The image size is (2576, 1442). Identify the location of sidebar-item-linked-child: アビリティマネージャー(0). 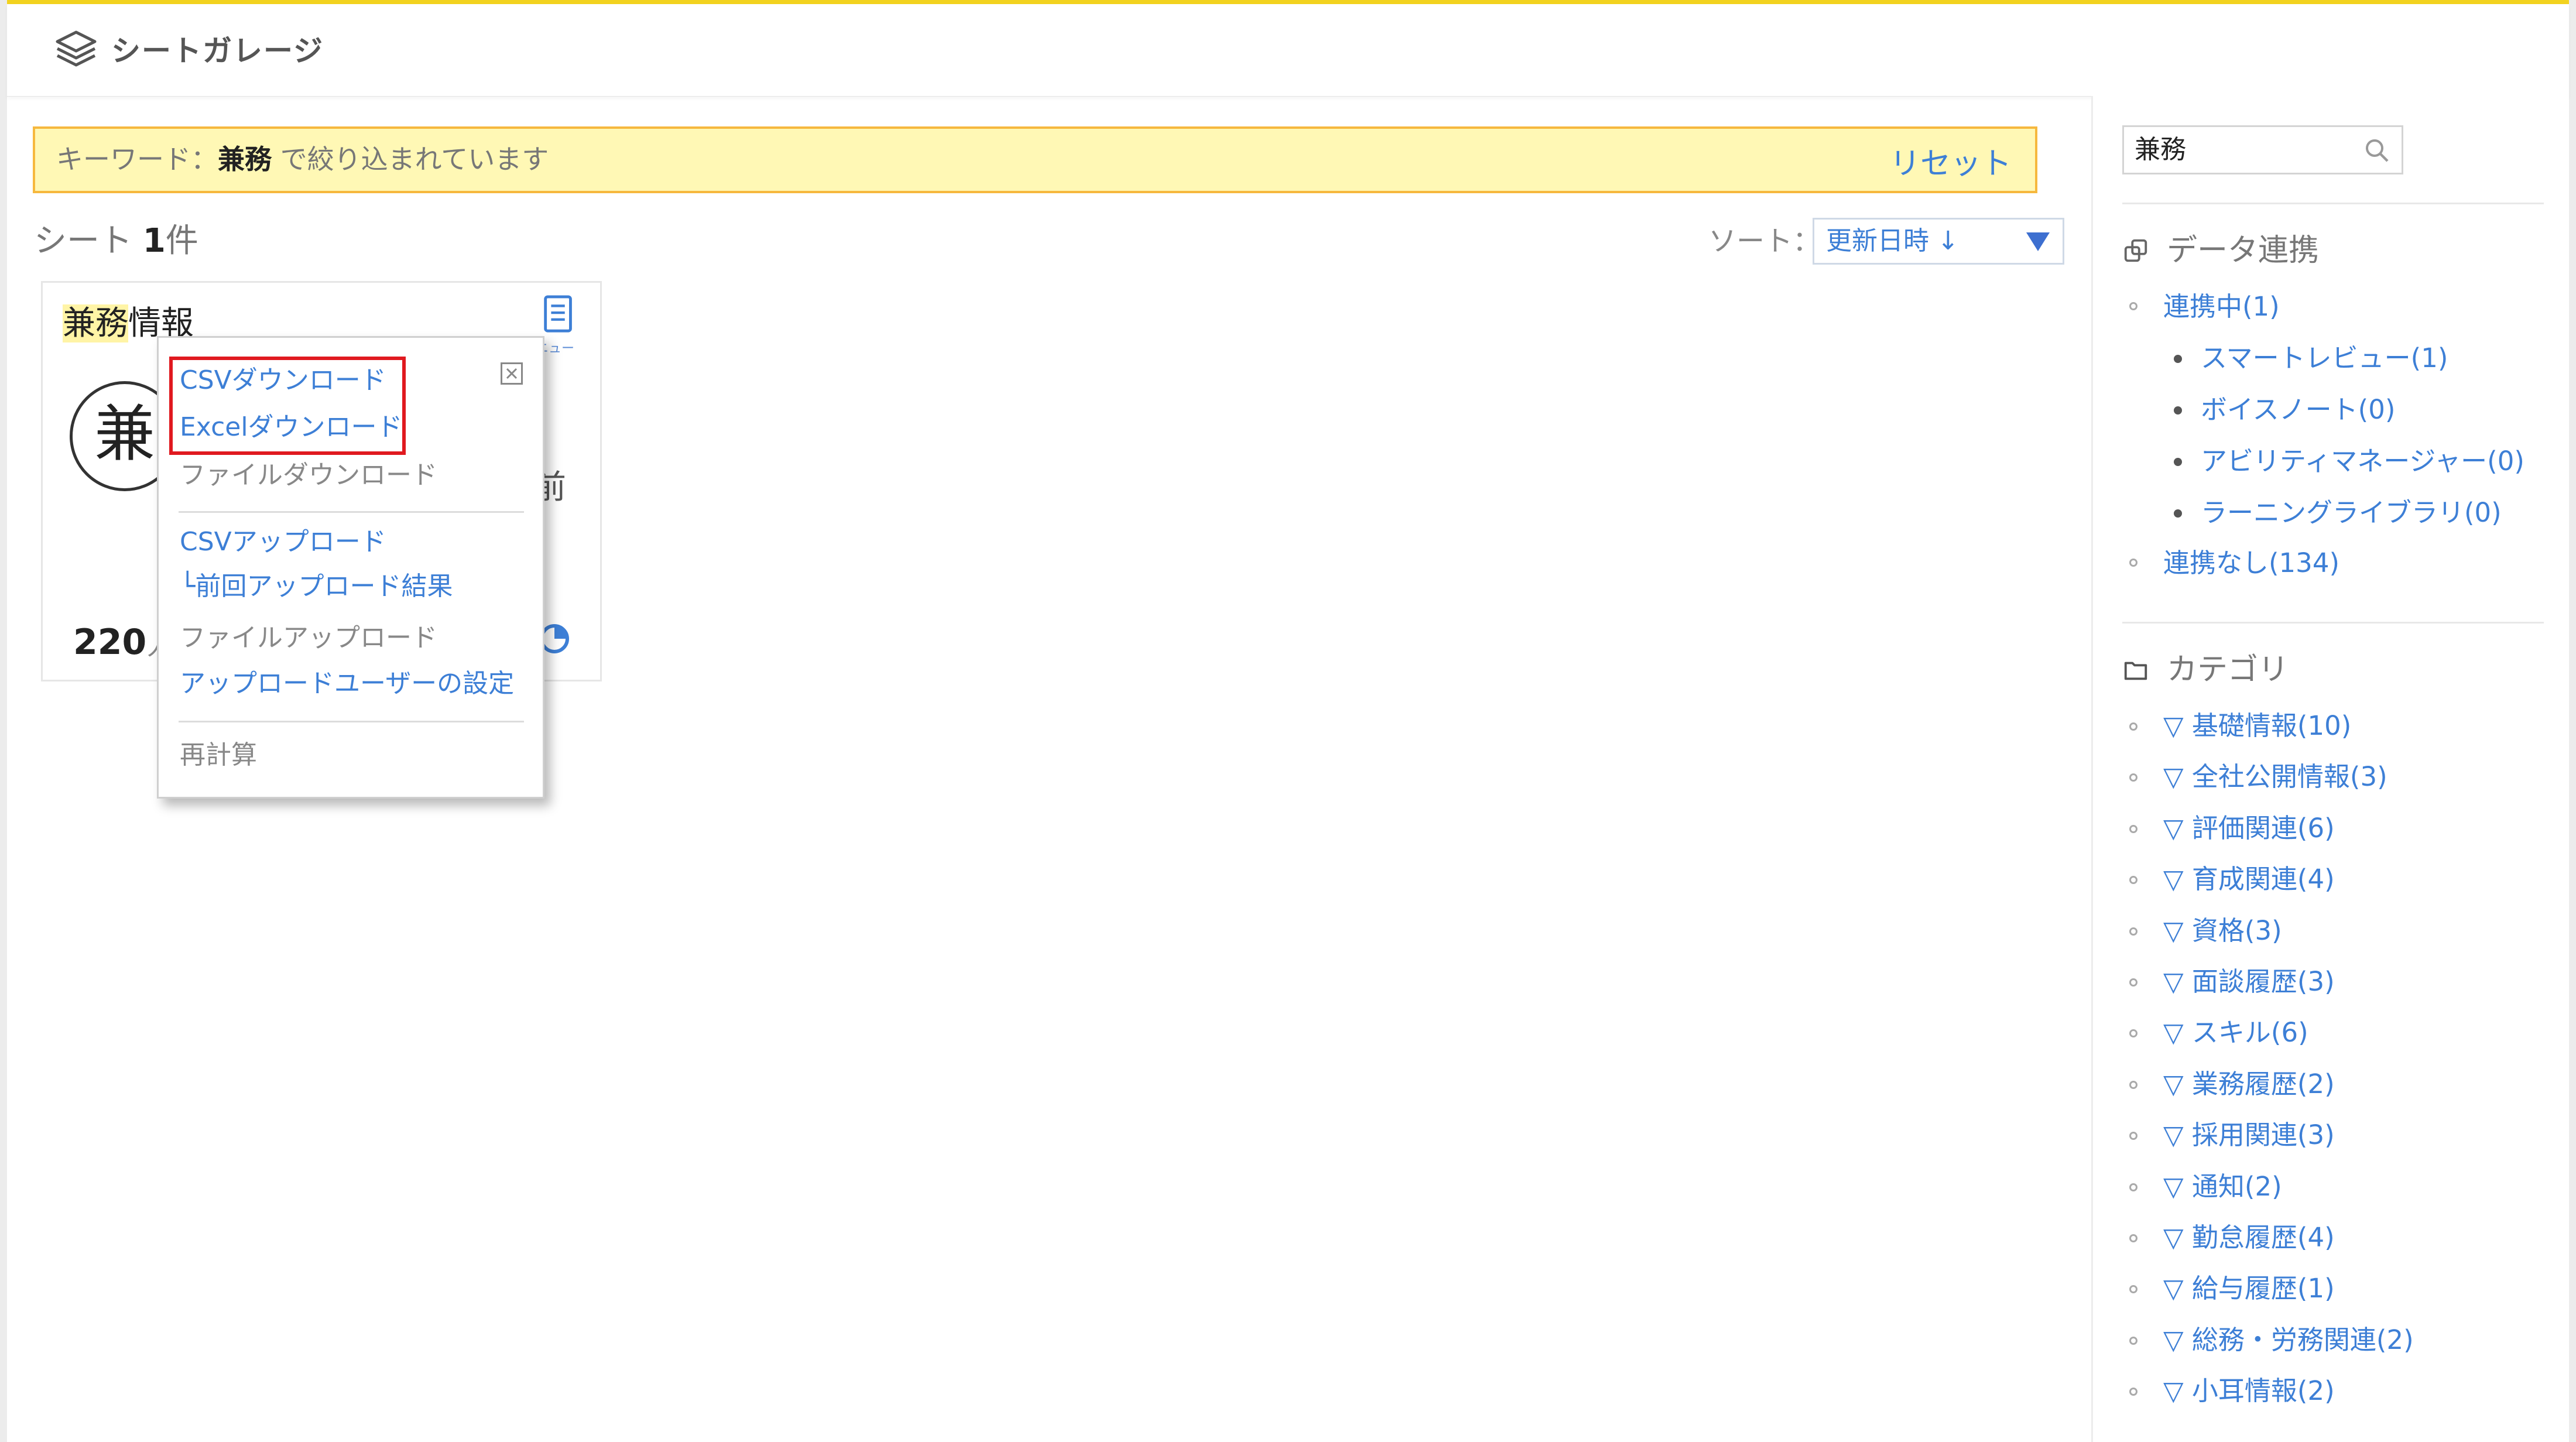
(2362, 461).